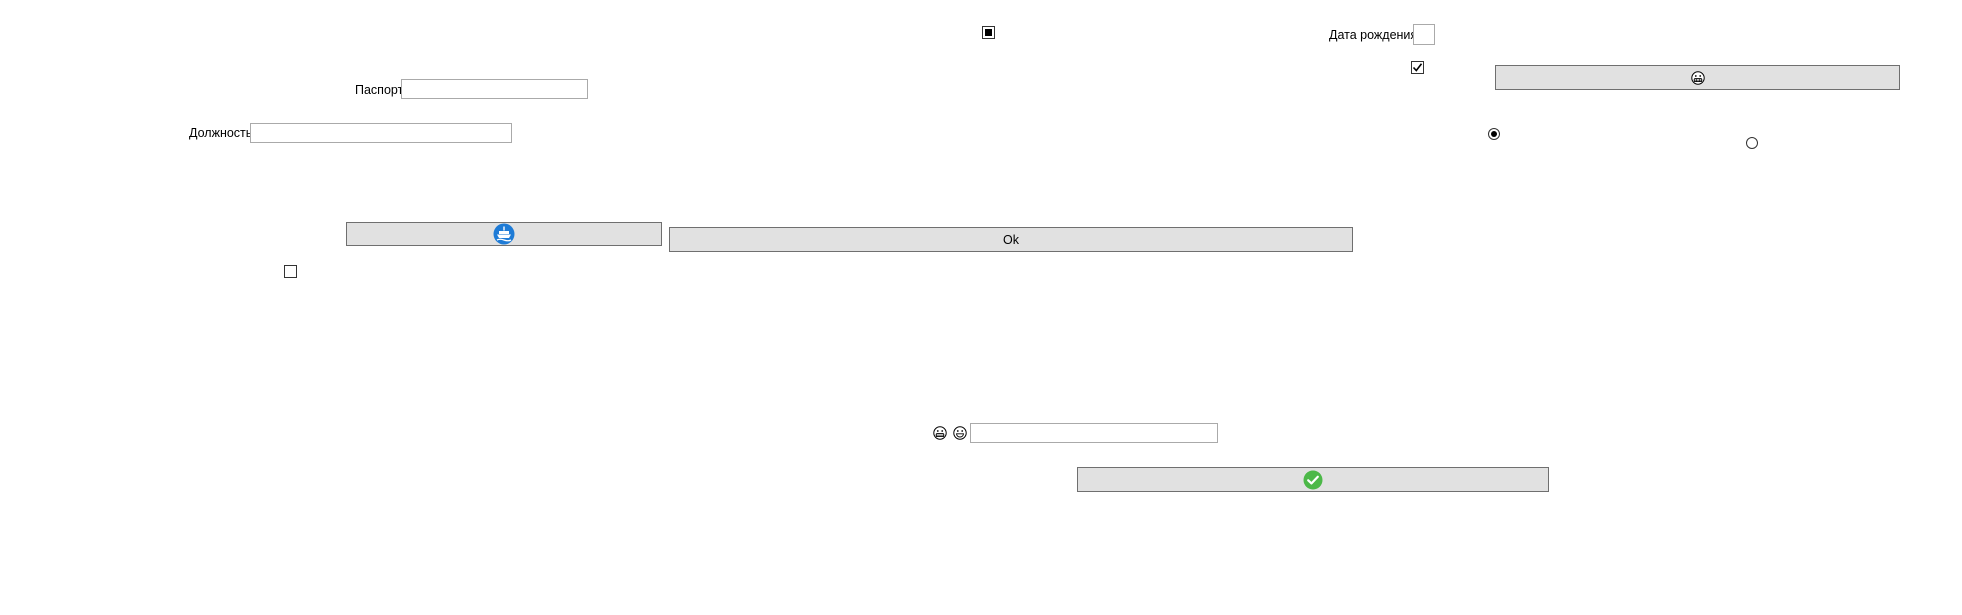  I want to click on ship-icon, so click(504, 234).